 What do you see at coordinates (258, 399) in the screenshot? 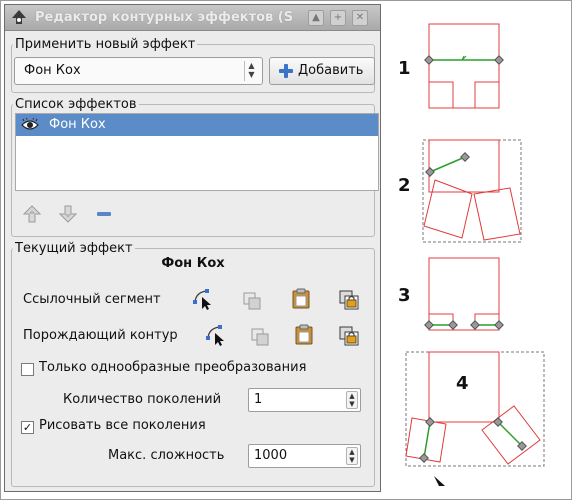
I see `generations-value: 1` at bounding box center [258, 399].